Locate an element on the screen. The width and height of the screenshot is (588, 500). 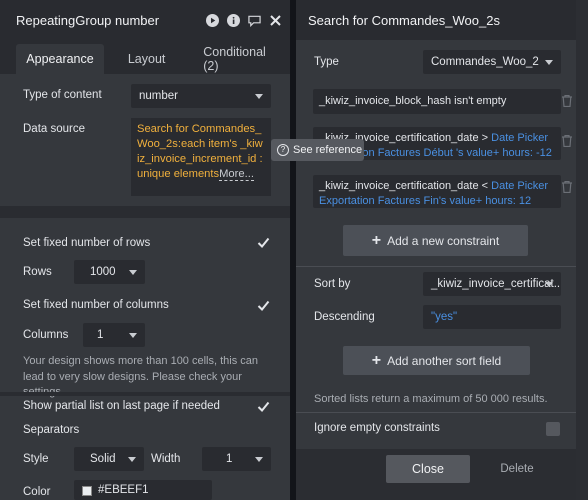
editor-tabs: Appearance Layout Conditional (2) is located at coordinates (145, 57).